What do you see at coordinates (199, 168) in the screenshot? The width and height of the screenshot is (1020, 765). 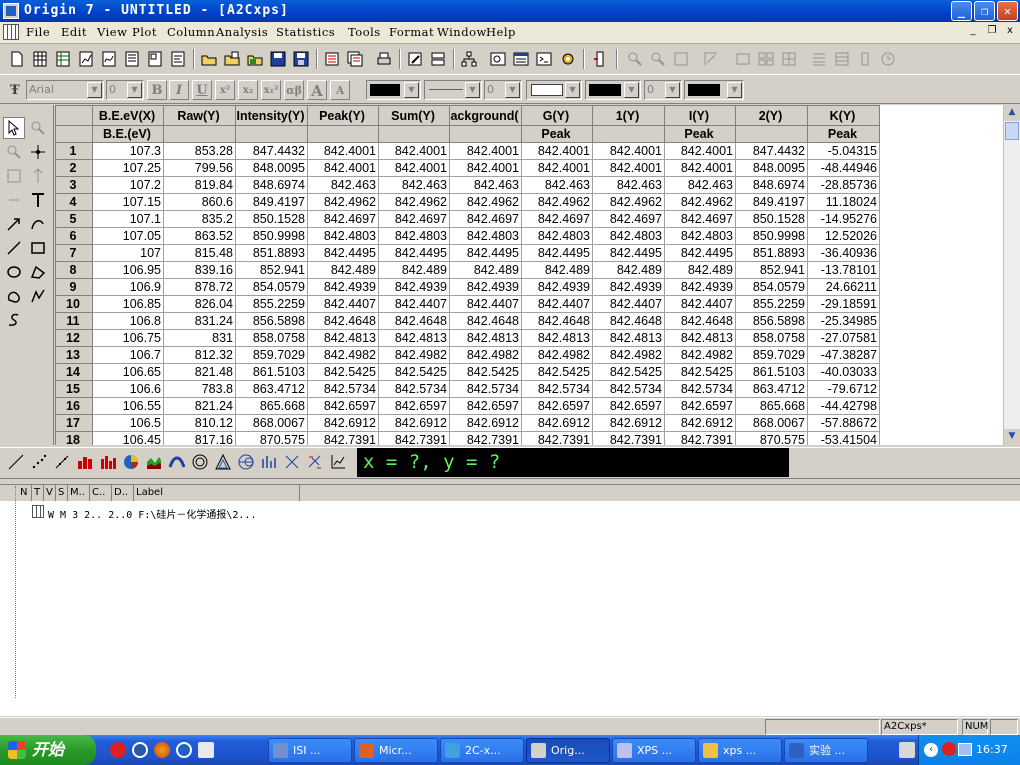 I see `table-cell: 799.56` at bounding box center [199, 168].